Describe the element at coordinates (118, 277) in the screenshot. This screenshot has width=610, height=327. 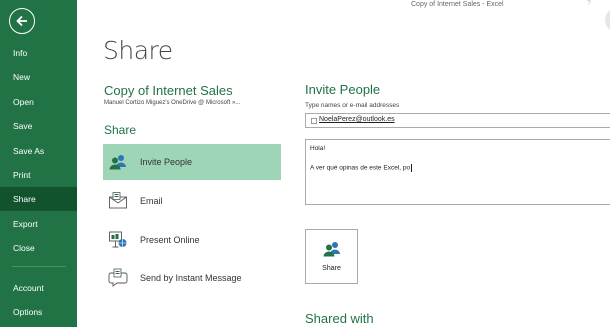
I see `instant-message-icon` at that location.